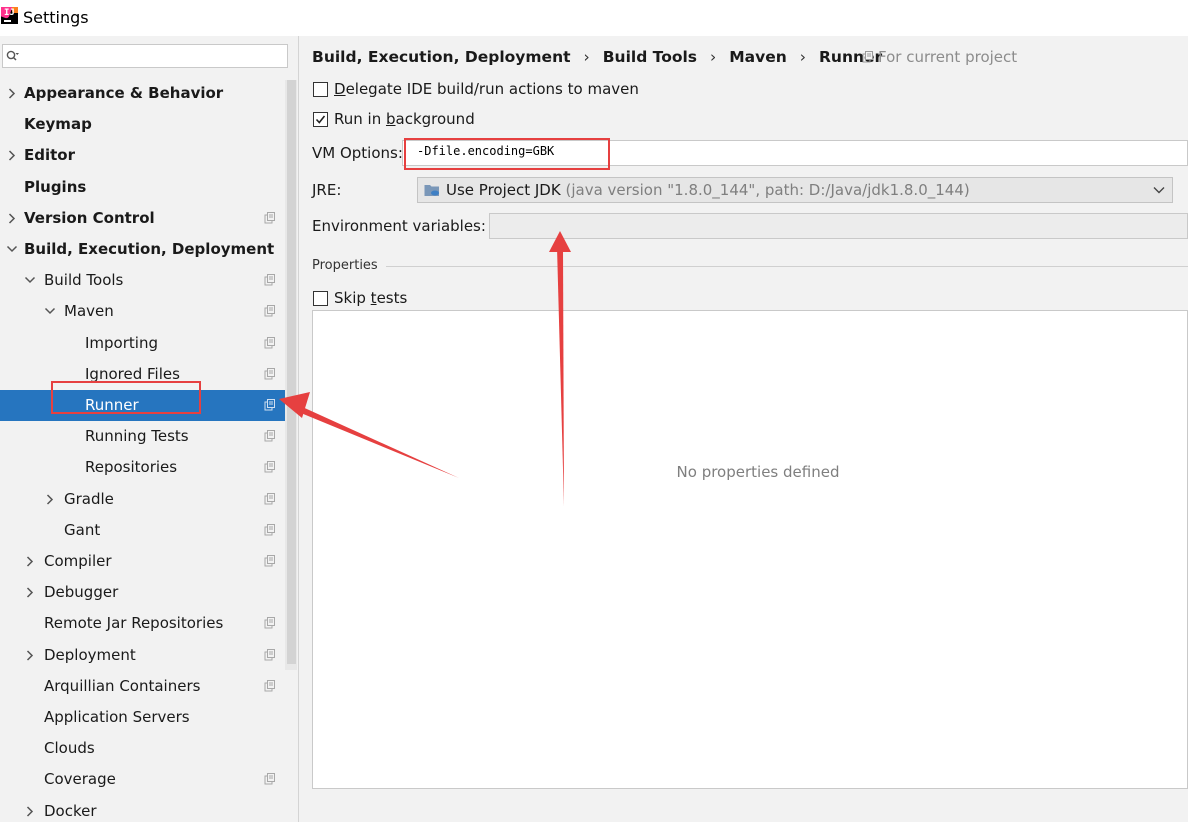 The image size is (1188, 822). Describe the element at coordinates (291, 372) in the screenshot. I see `sidebar-scrollbar-thumb` at that location.